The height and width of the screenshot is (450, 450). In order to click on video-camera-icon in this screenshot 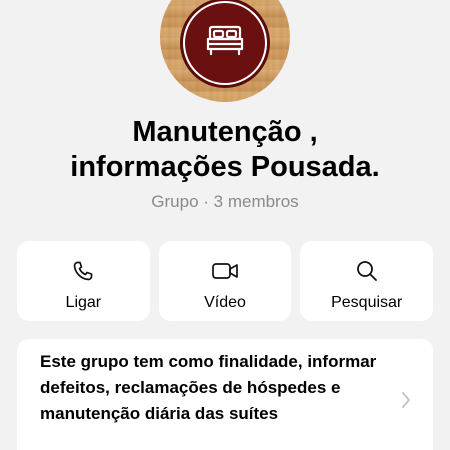, I will do `click(225, 271)`.